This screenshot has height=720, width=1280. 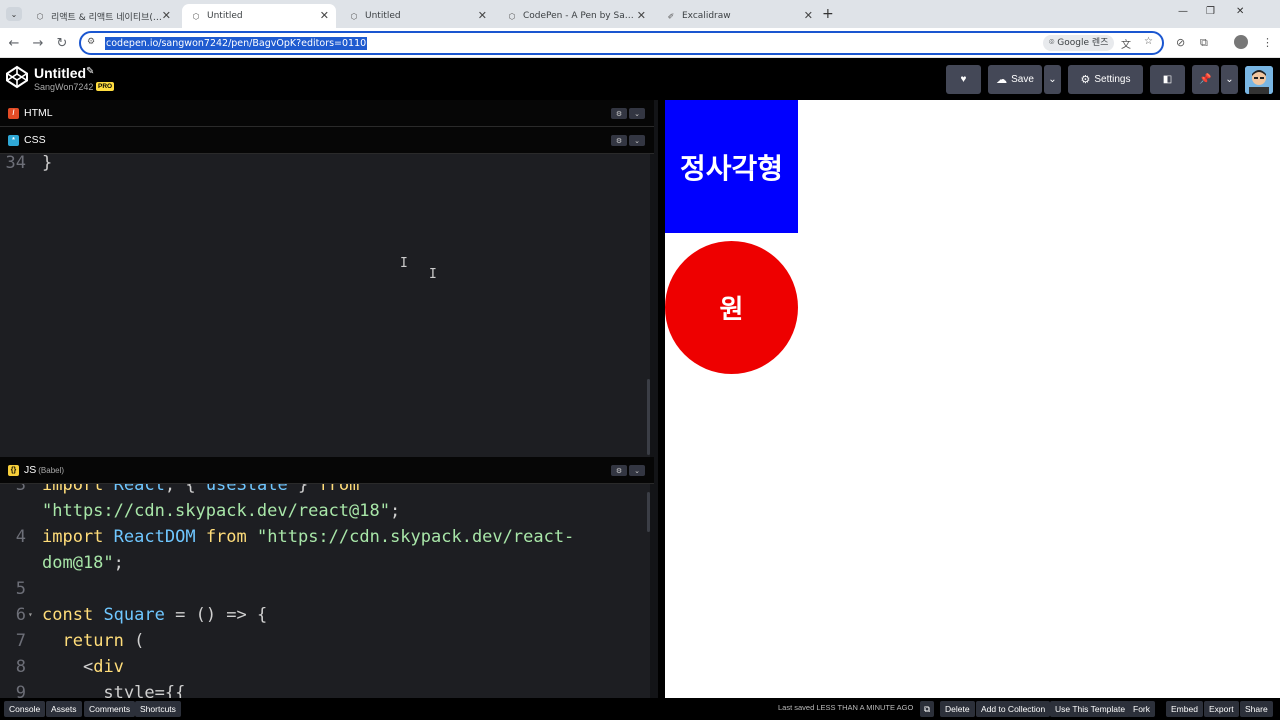 What do you see at coordinates (575, 16) in the screenshot?
I see `browser-tab: ⬡ CodePen - A Pen by SangWon✕` at bounding box center [575, 16].